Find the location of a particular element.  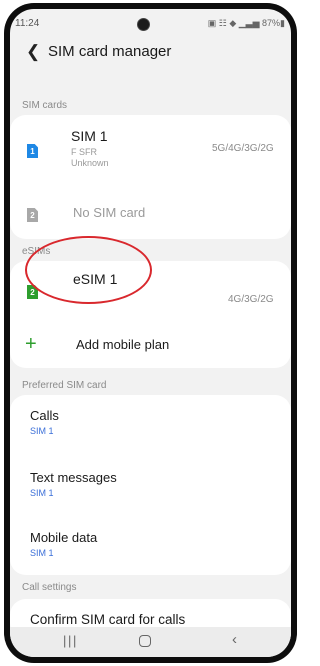

add-mobile-plan-label: Add mobile plan is located at coordinates (123, 344).